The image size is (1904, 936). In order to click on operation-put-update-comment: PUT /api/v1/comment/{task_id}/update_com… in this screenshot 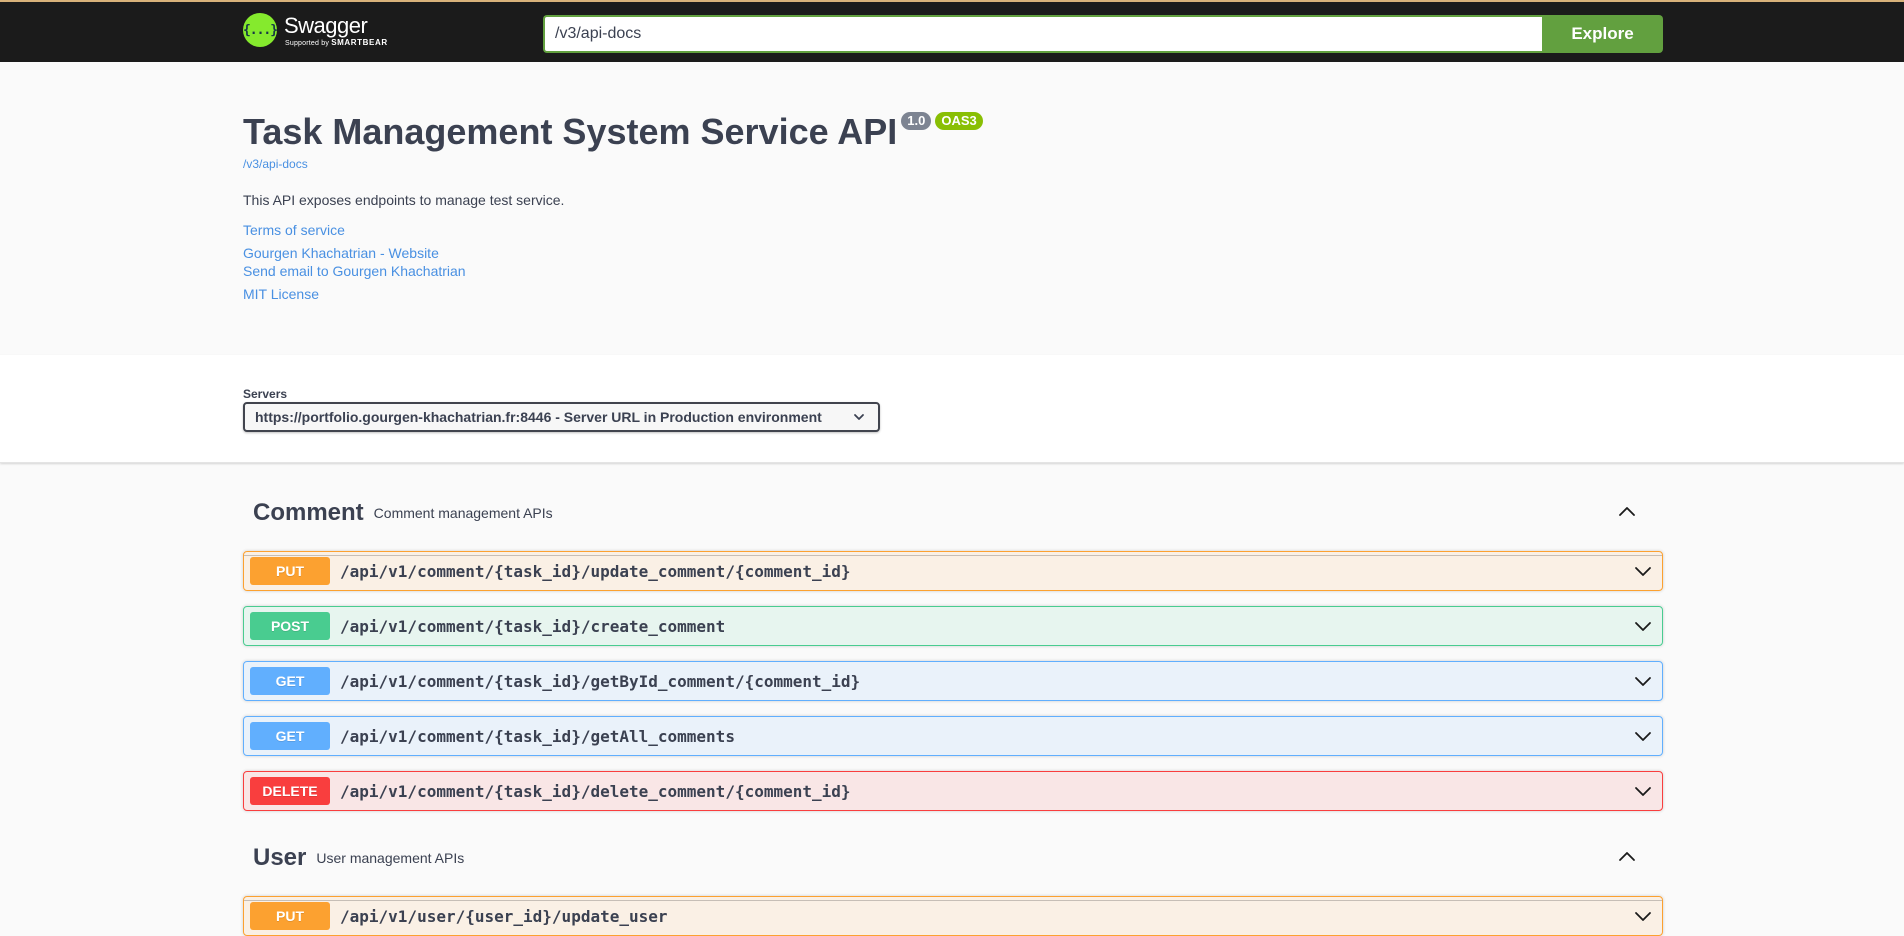, I will do `click(953, 571)`.